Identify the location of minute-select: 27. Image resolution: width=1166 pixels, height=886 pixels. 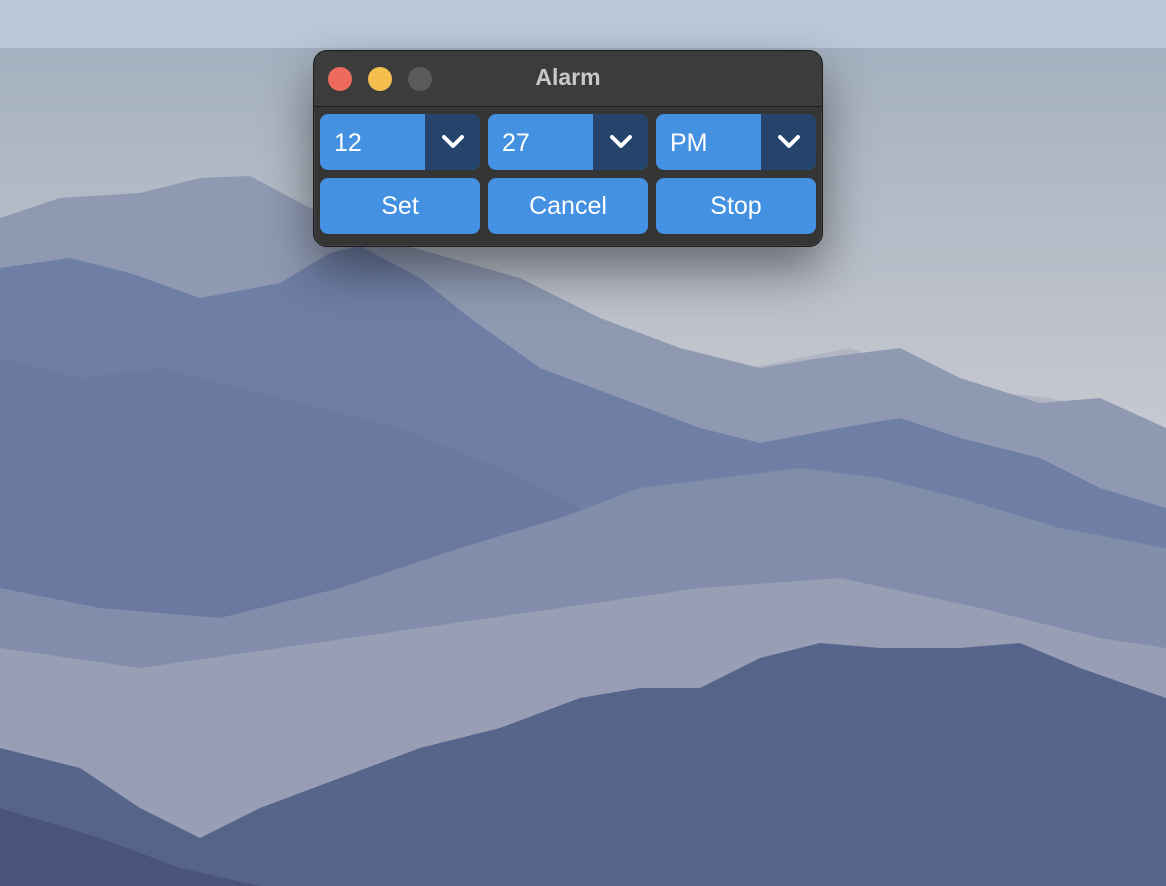
(568, 142).